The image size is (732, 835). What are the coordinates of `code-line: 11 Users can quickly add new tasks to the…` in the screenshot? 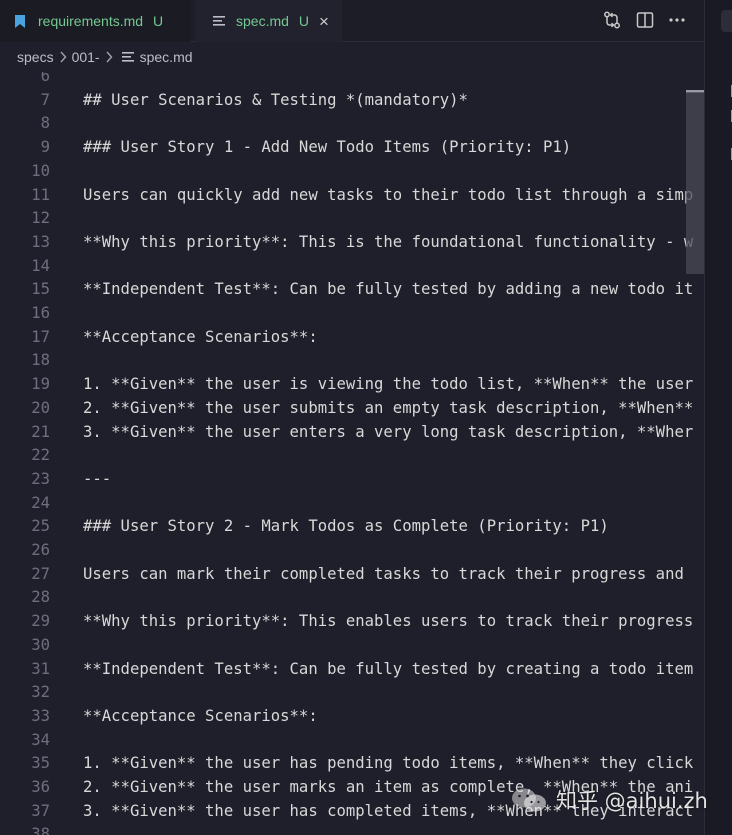 It's located at (352, 195).